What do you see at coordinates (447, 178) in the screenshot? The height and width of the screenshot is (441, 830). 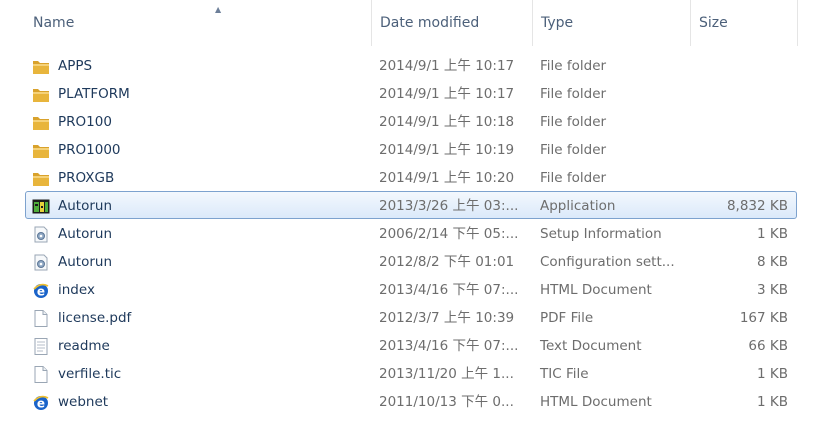 I see `file-date-modified: 2014/9/1 上午 10:20` at bounding box center [447, 178].